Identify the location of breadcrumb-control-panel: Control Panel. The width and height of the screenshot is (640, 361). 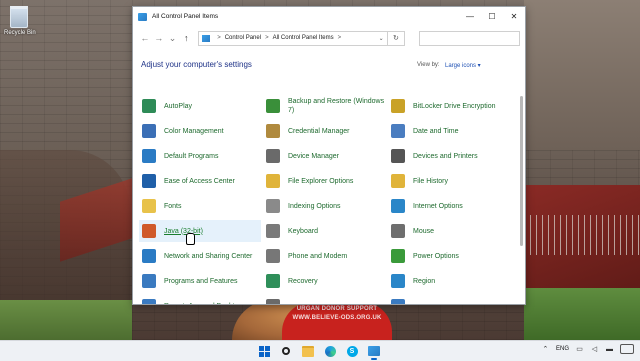
(243, 38).